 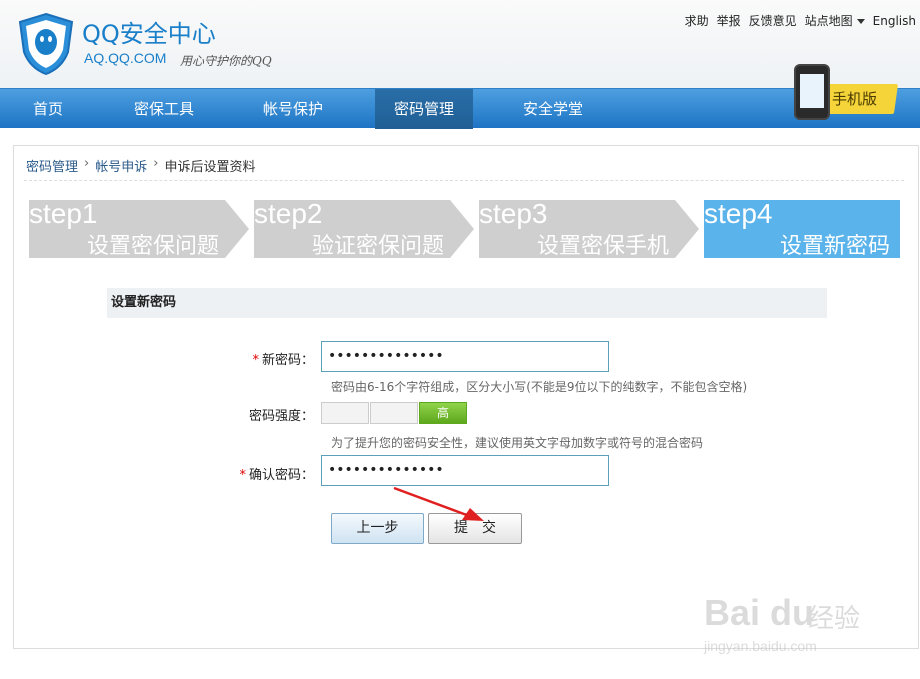 I want to click on new-password-input: ••••••••••••••, so click(x=465, y=356).